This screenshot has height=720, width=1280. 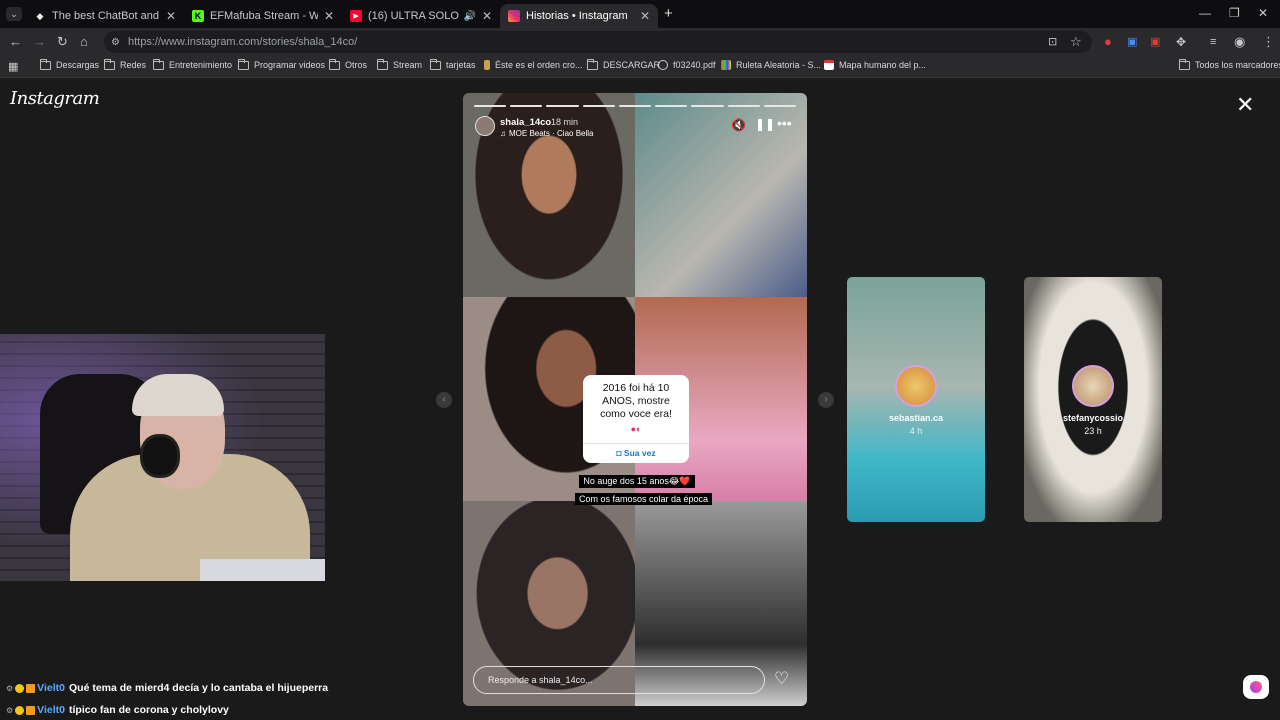 I want to click on sua-vez-button: ◘ Sua vez, so click(x=636, y=453).